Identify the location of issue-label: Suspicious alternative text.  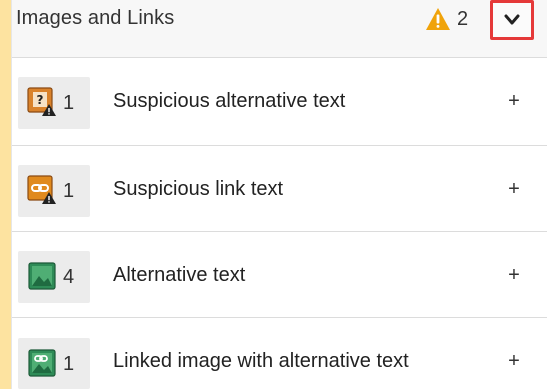
(229, 101).